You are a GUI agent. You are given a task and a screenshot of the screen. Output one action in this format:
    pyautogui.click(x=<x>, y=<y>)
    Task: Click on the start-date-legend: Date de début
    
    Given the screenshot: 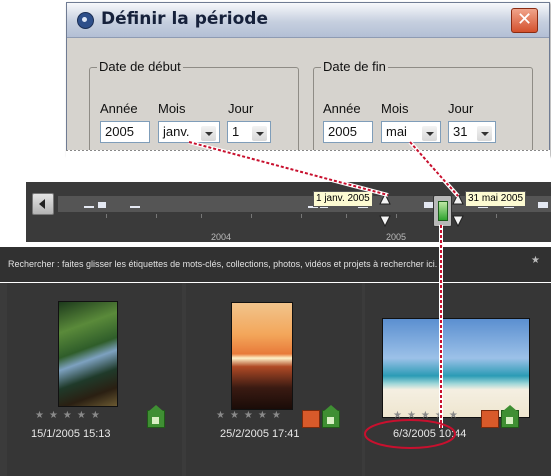 What is the action you would take?
    pyautogui.click(x=140, y=66)
    